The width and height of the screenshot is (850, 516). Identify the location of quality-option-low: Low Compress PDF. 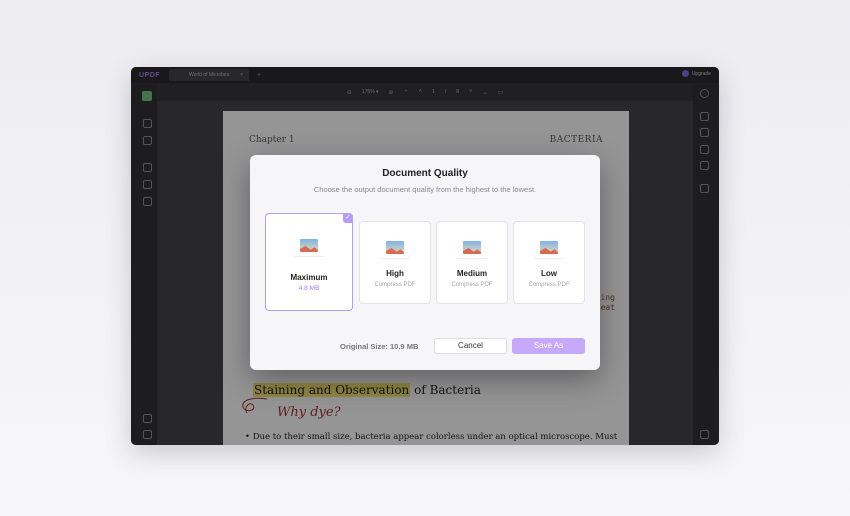
(549, 262).